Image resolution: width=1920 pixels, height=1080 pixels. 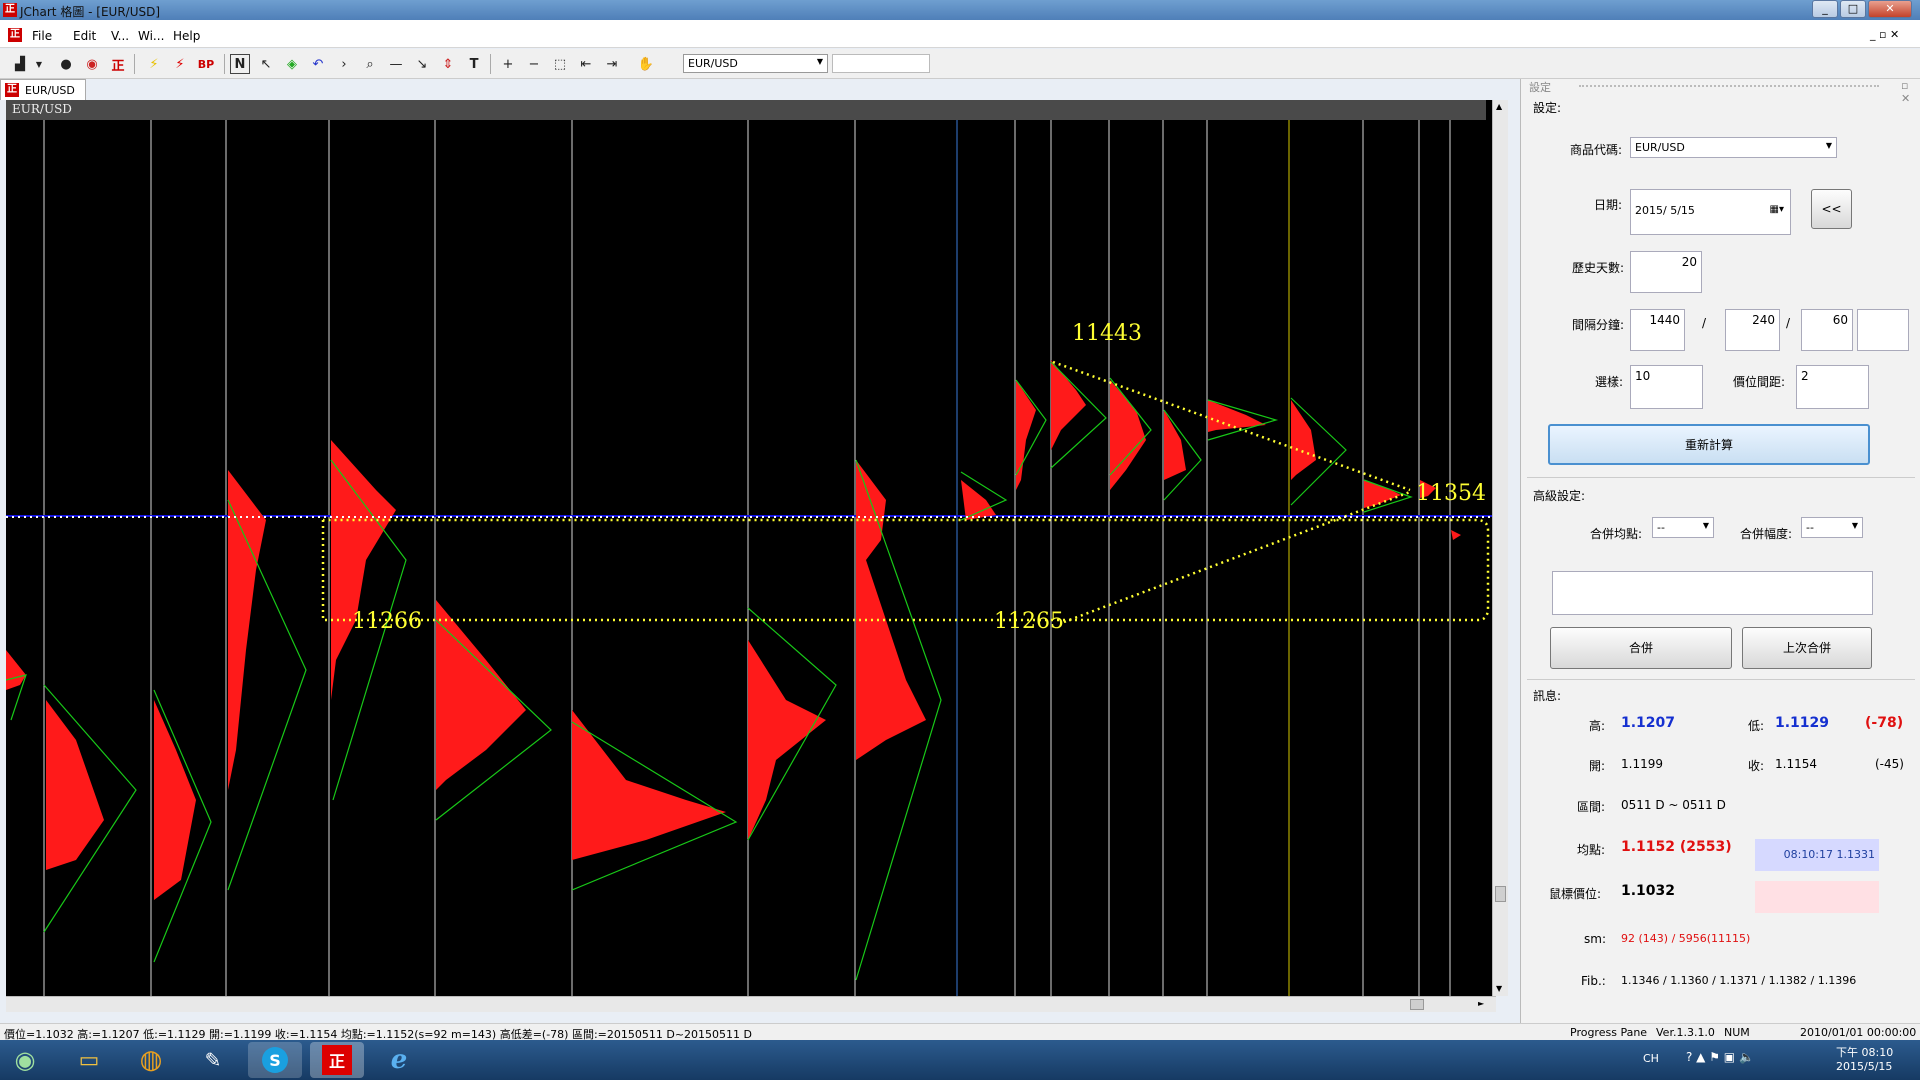 I want to click on lightning-icon: ⚡, so click(x=154, y=64).